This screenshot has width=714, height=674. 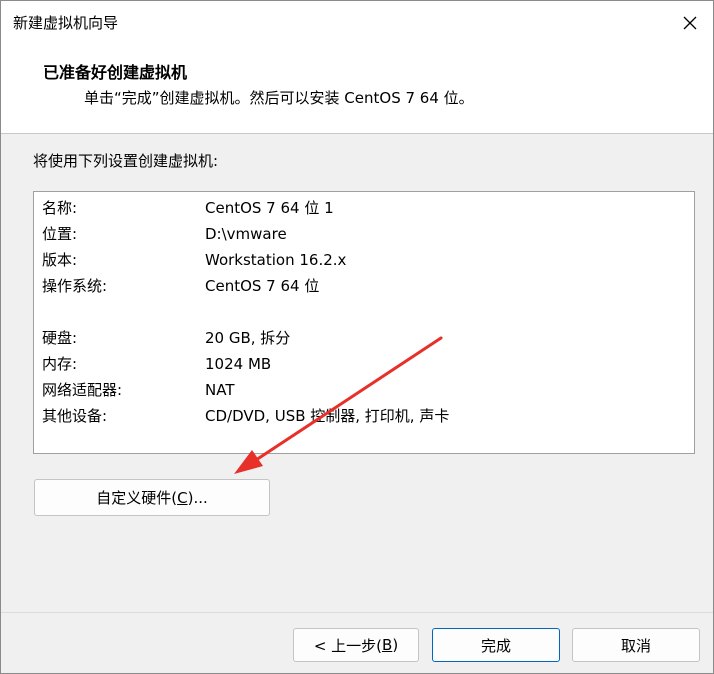 I want to click on title-bar: 新建虚拟机向导, so click(x=357, y=23).